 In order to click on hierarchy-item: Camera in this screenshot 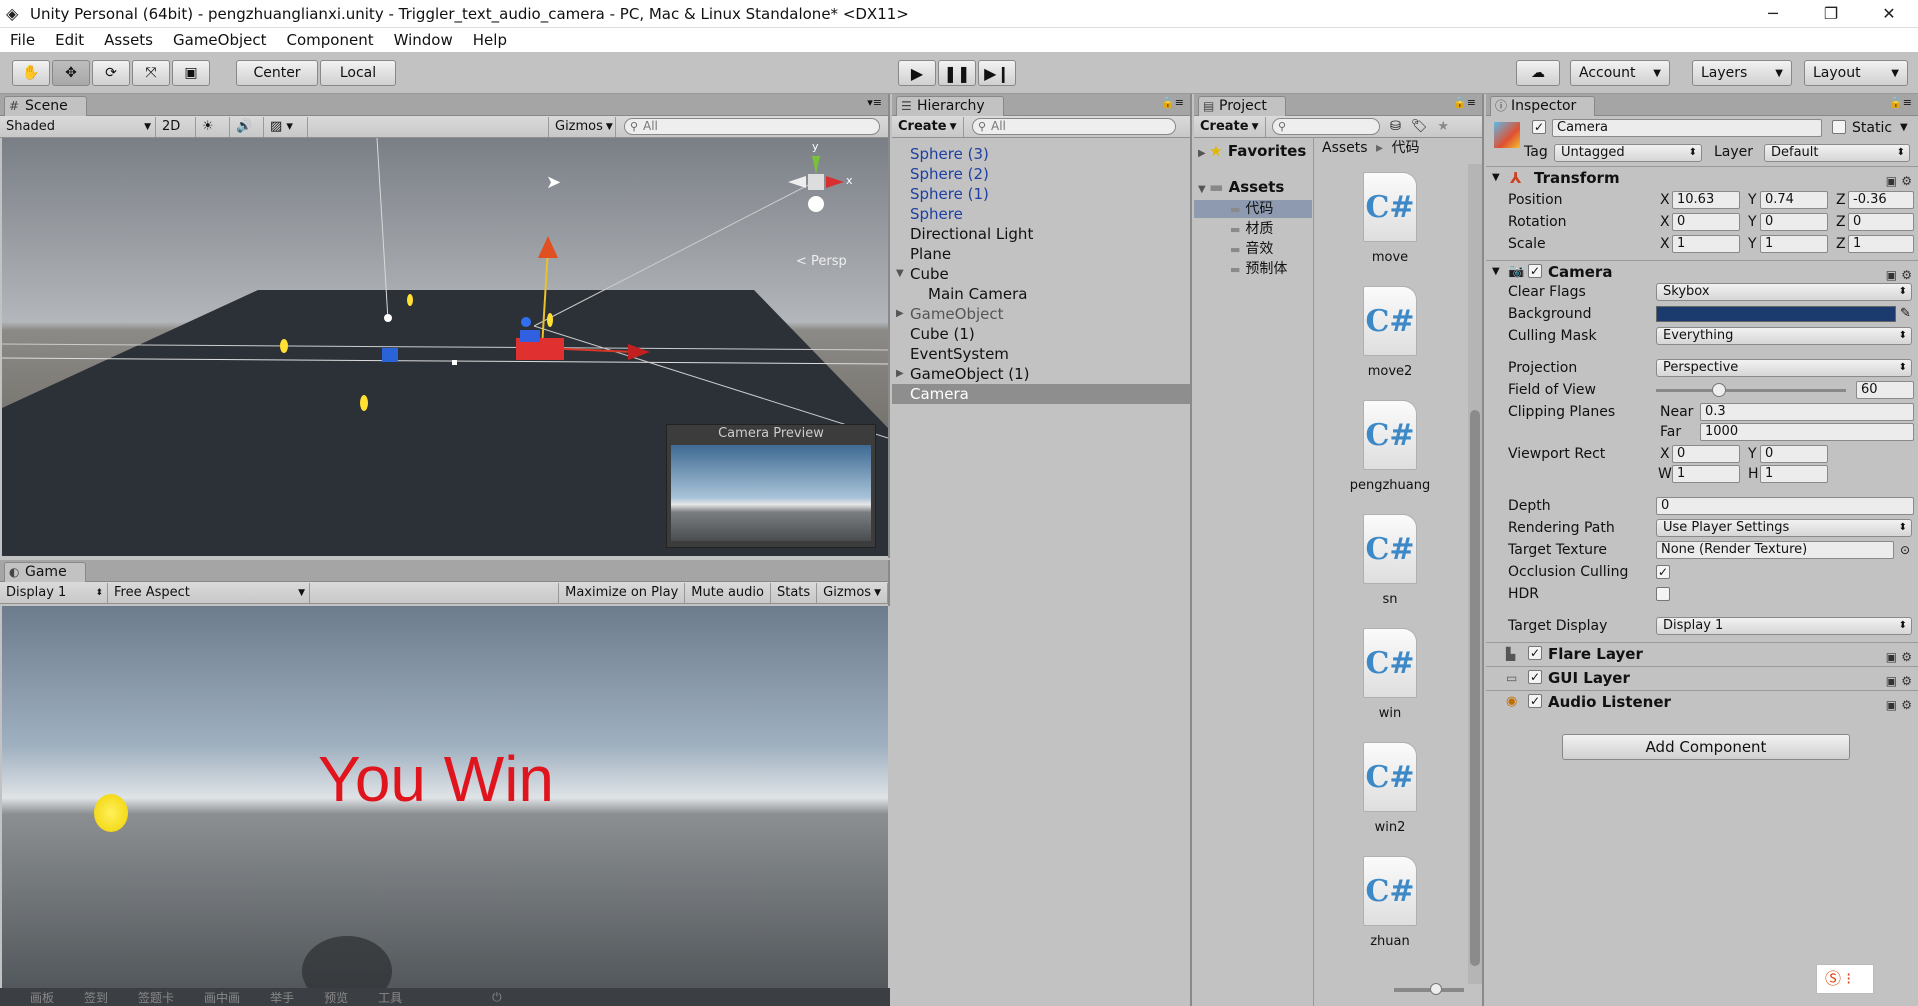, I will do `click(1041, 394)`.